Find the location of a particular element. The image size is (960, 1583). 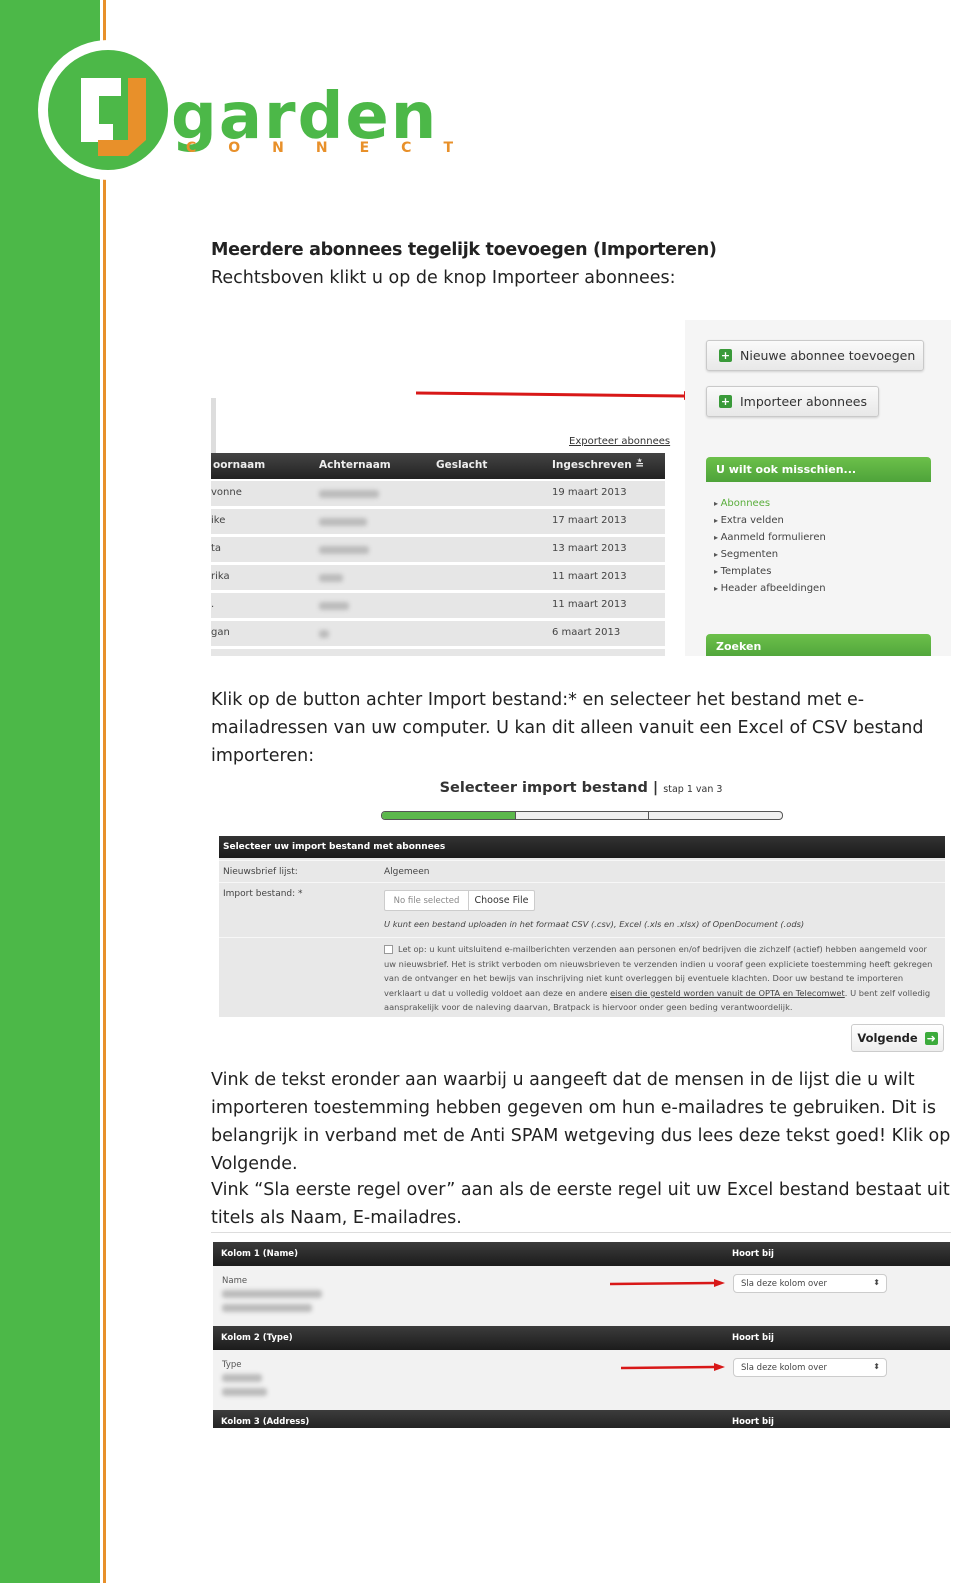

column-2-header: Kolom 2 (Type) Hoort bij is located at coordinates (581, 1338).